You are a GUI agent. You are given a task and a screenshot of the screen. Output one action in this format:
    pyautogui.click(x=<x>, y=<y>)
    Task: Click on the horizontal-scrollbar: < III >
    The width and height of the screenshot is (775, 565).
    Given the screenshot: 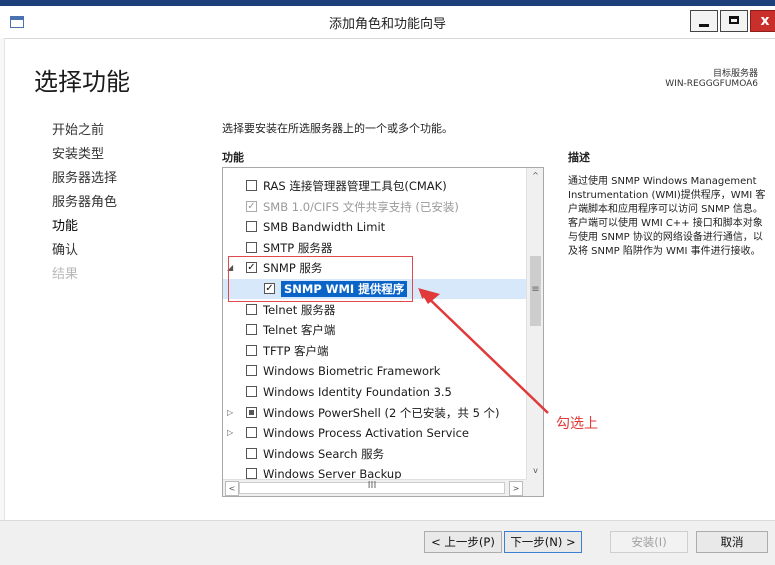 What is the action you would take?
    pyautogui.click(x=383, y=487)
    